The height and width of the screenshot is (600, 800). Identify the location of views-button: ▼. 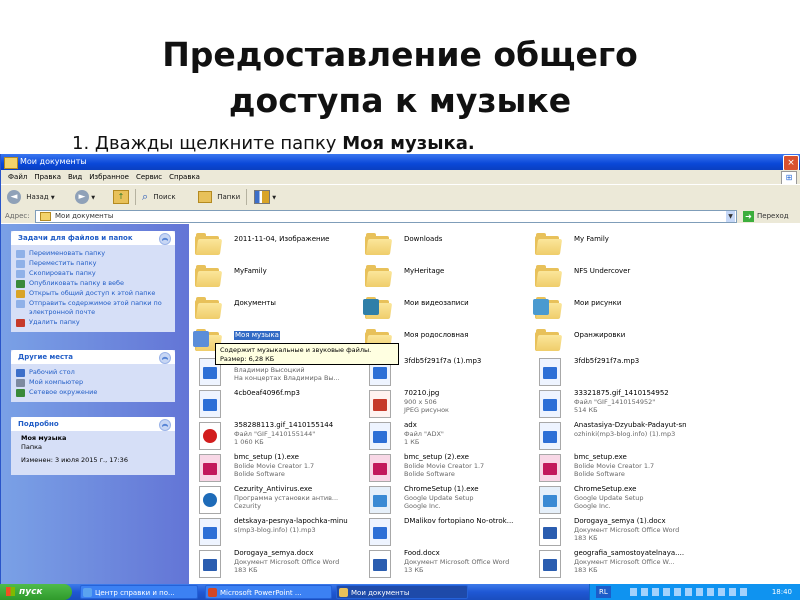
(265, 197).